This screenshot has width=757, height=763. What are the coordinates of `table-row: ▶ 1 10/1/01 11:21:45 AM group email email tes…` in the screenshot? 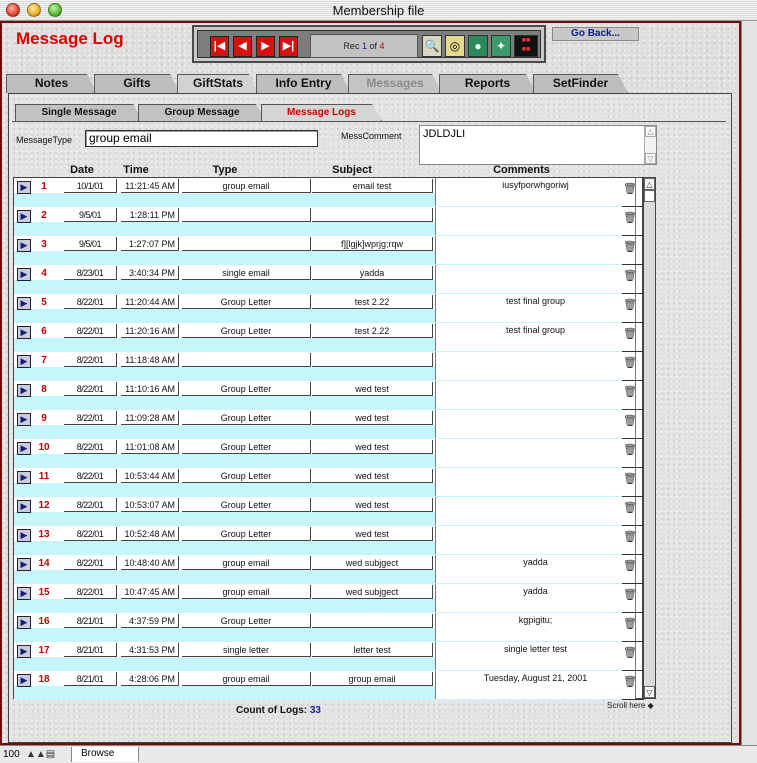 It's located at (329, 192).